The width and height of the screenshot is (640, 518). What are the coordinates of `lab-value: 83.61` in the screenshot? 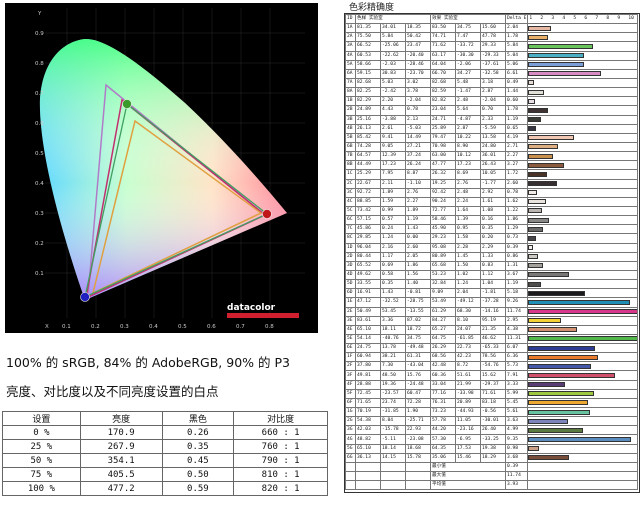 It's located at (368, 320).